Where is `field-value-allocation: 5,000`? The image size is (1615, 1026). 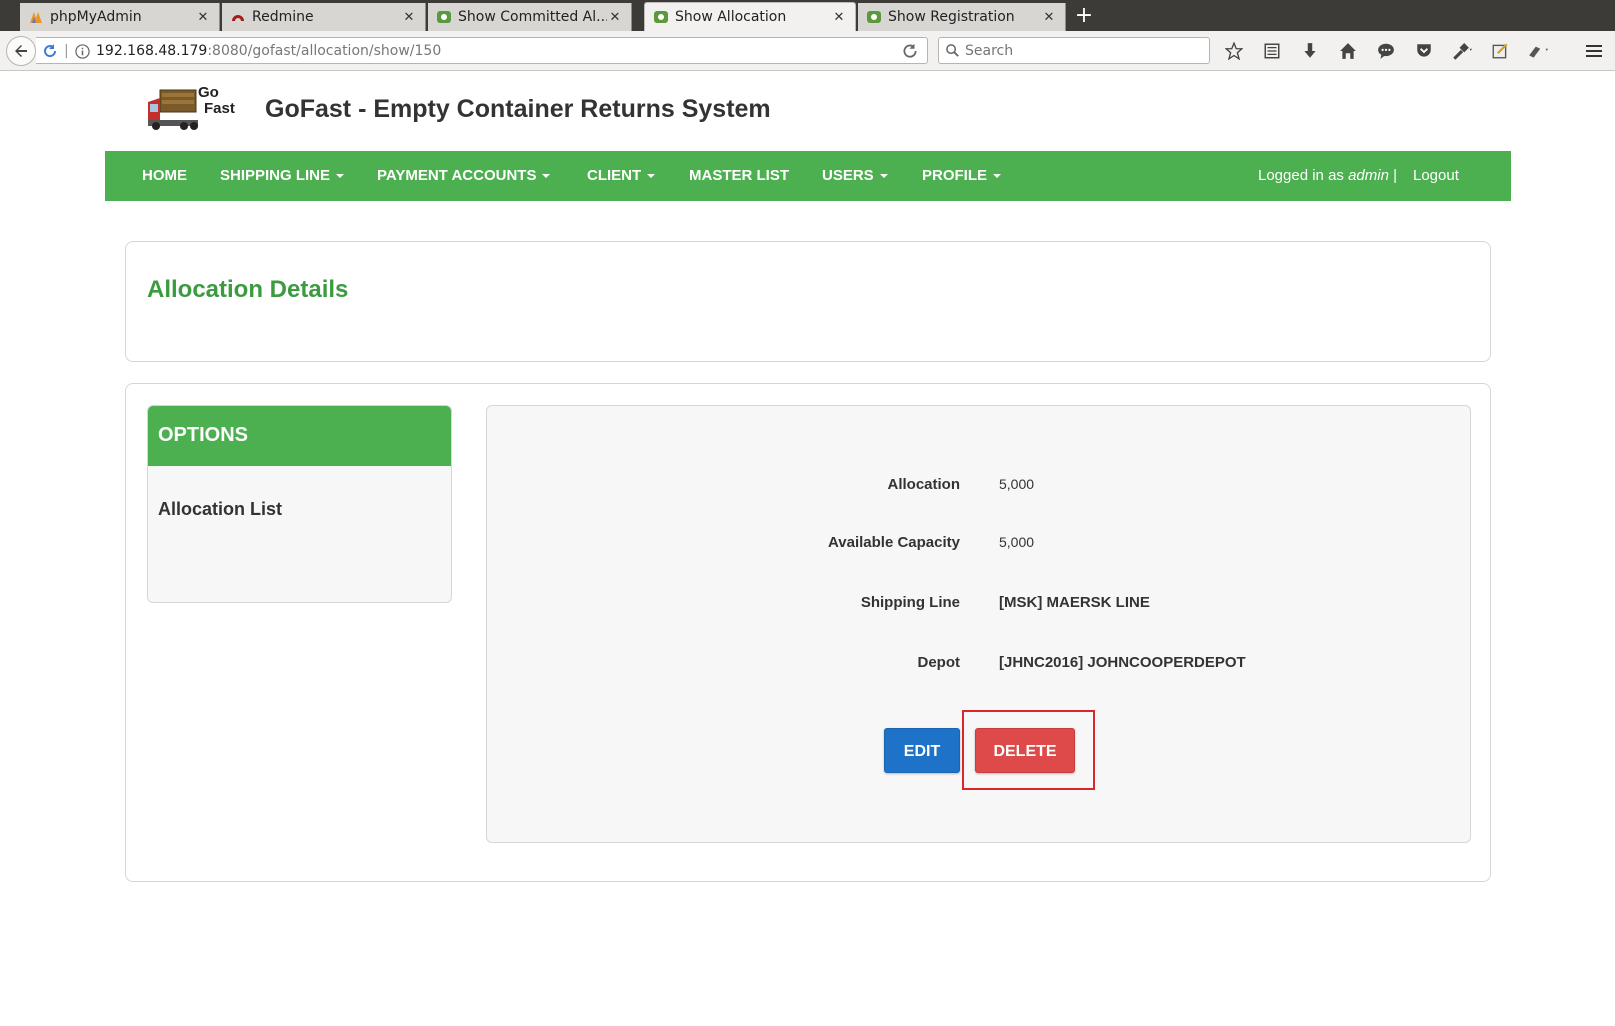 field-value-allocation: 5,000 is located at coordinates (1017, 484).